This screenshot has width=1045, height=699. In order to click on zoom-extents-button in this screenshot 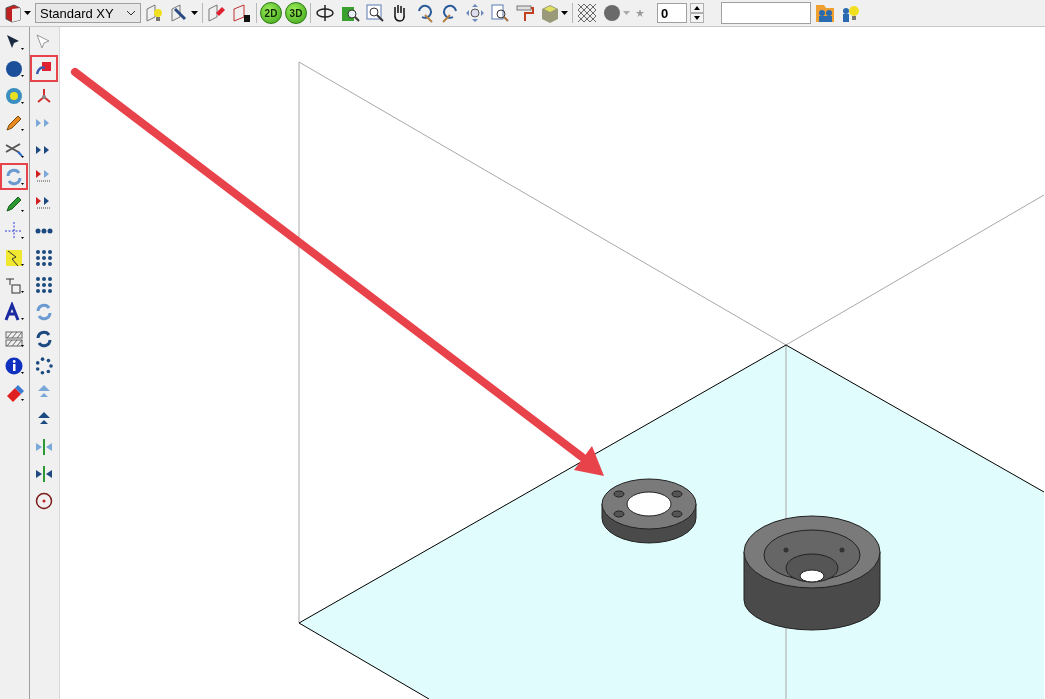, I will do `click(475, 13)`.